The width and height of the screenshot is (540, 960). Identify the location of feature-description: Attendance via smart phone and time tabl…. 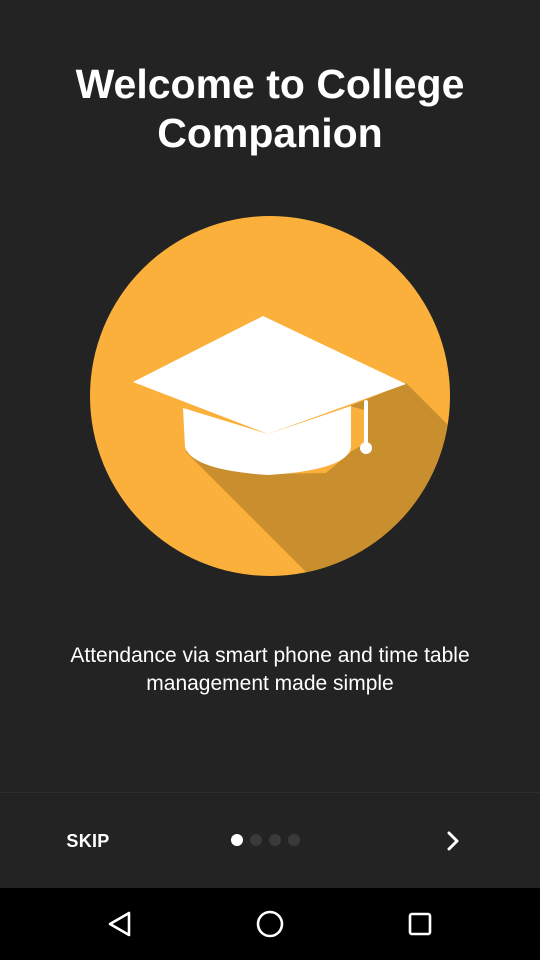
(270, 669).